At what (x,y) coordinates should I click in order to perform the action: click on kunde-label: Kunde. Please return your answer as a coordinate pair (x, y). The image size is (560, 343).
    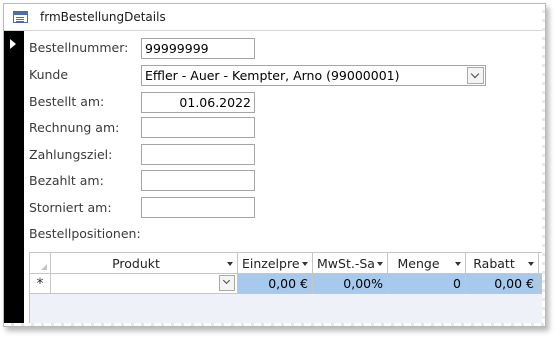
    Looking at the image, I should click on (49, 74).